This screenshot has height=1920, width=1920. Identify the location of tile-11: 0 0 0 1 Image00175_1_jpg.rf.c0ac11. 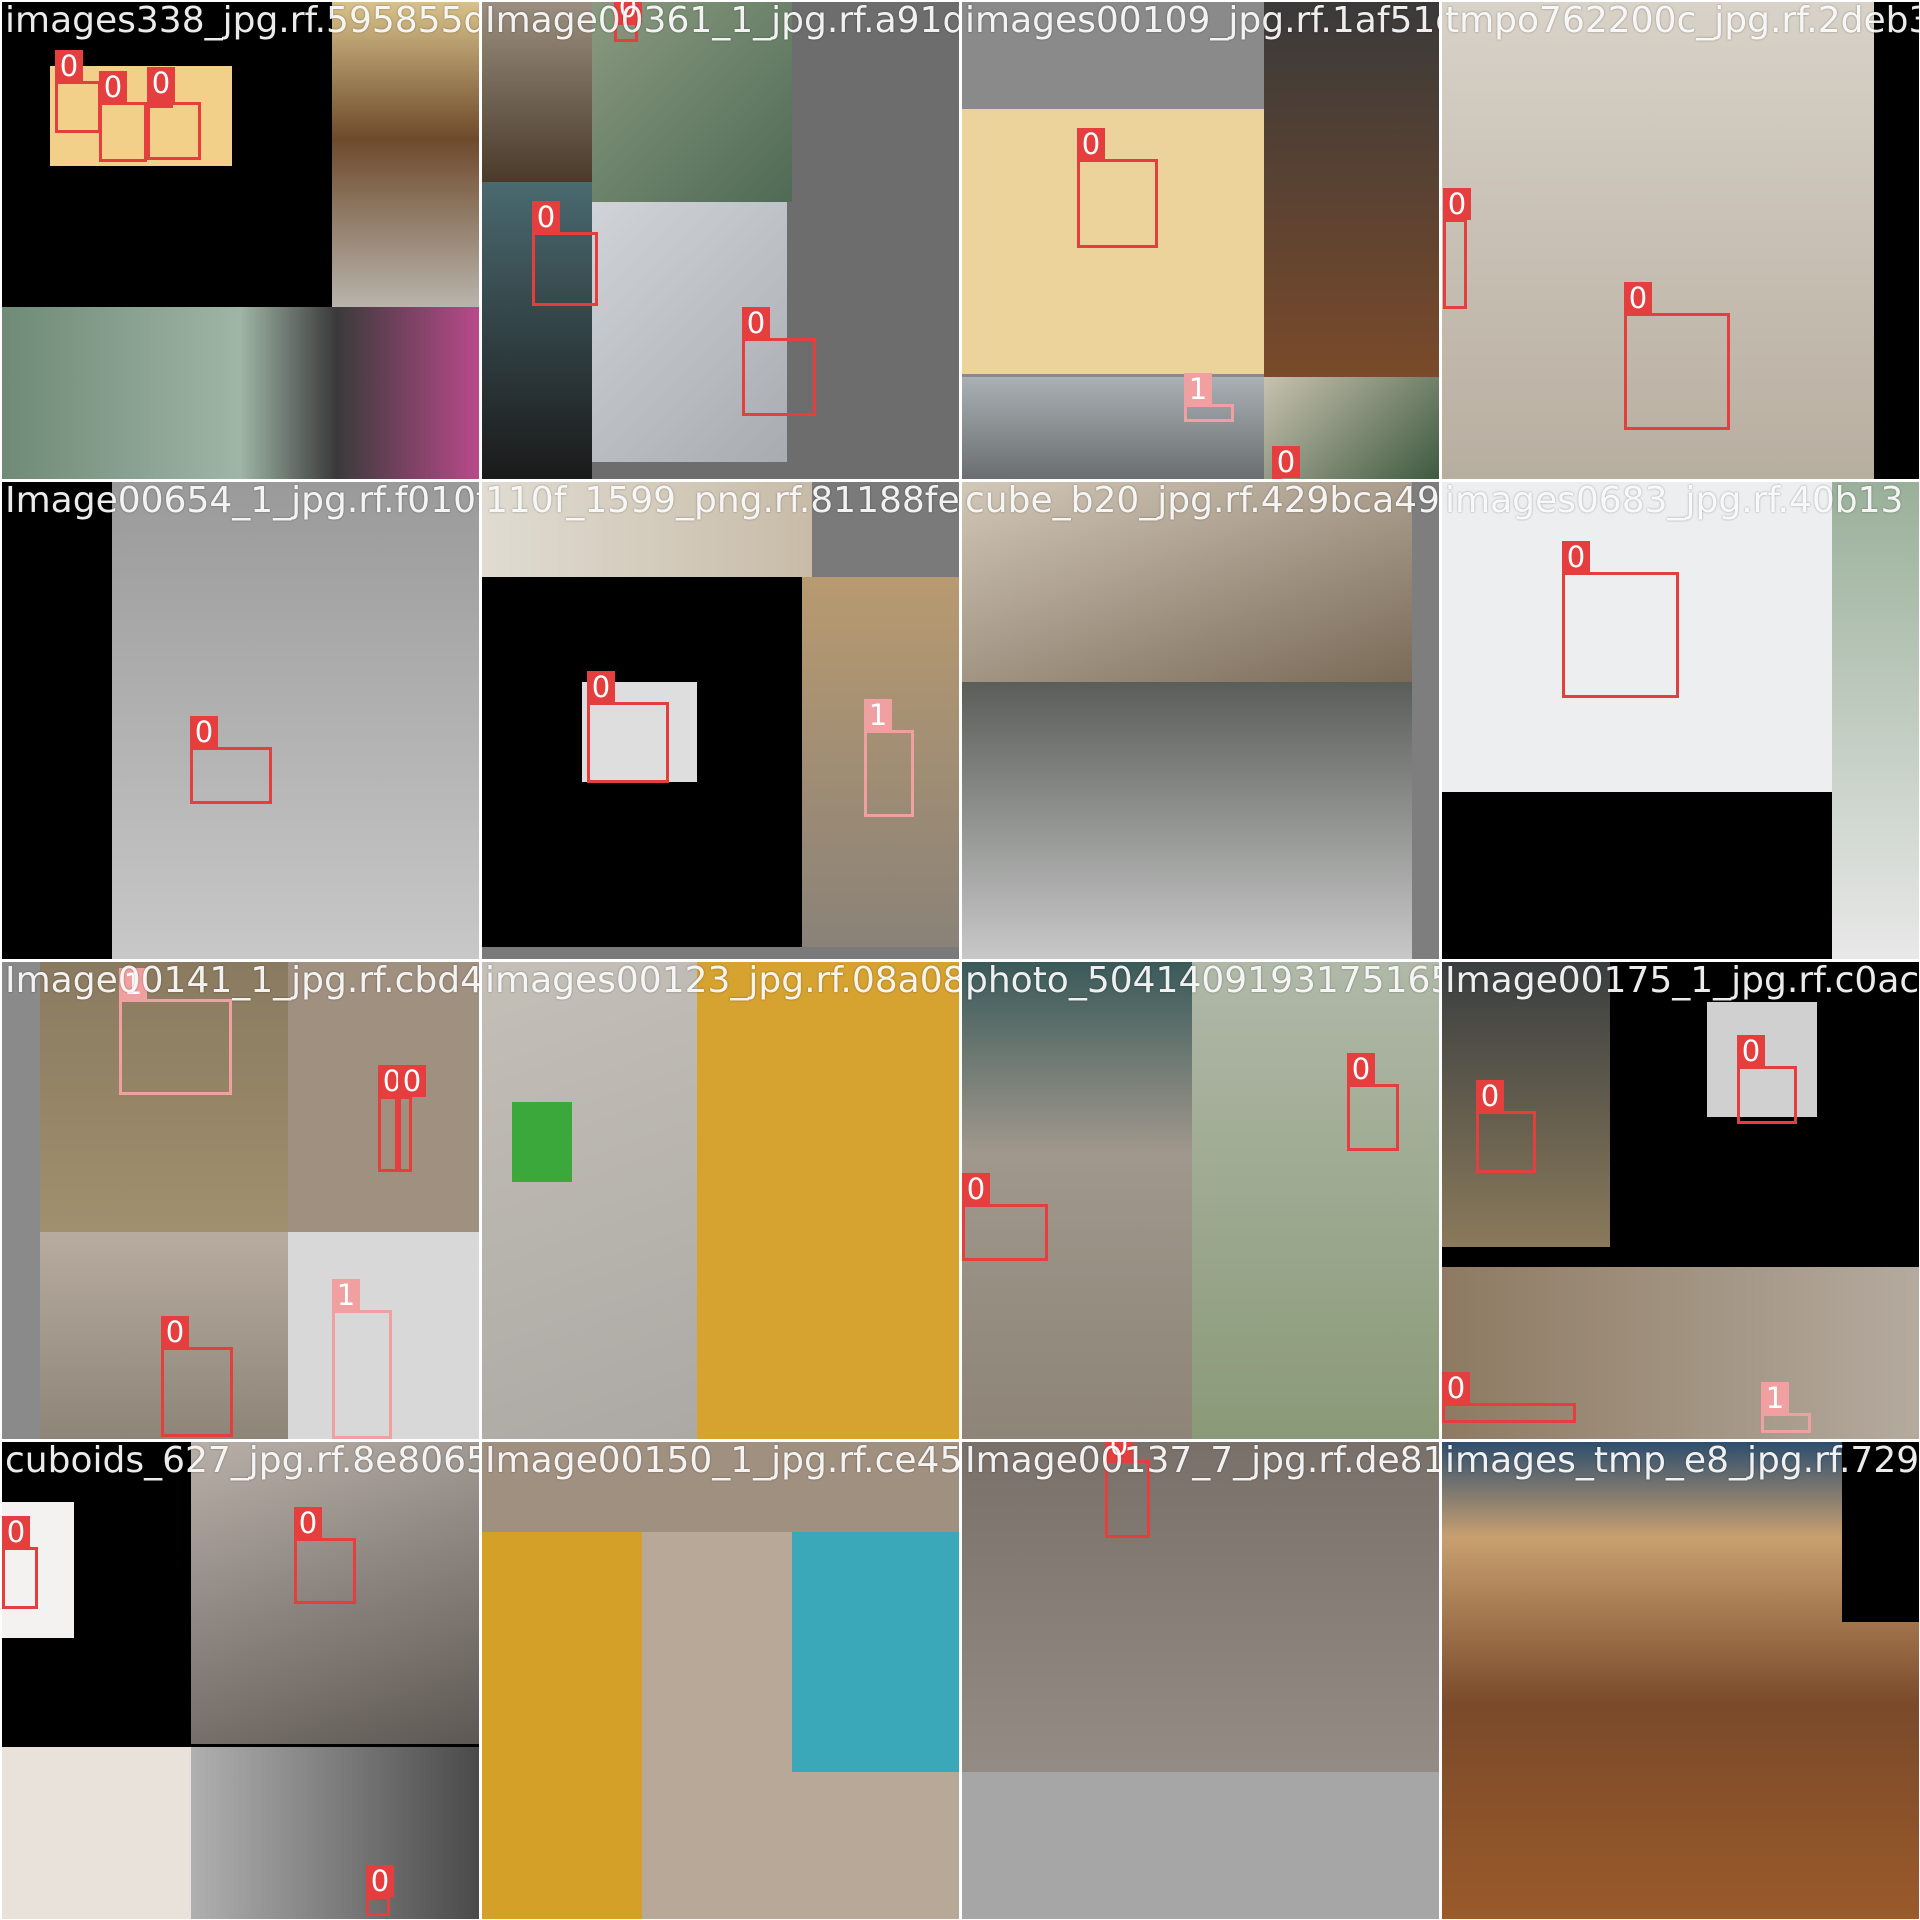
(1680, 1200).